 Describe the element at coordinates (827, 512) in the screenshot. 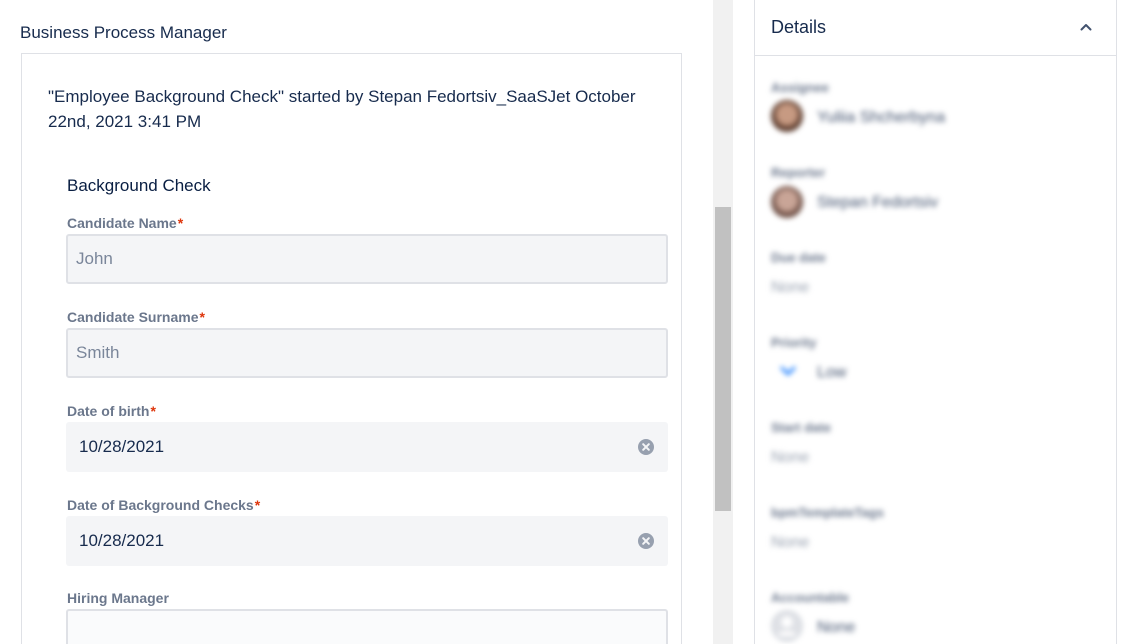

I see `template-tags-label: bpmTemplateTags` at that location.